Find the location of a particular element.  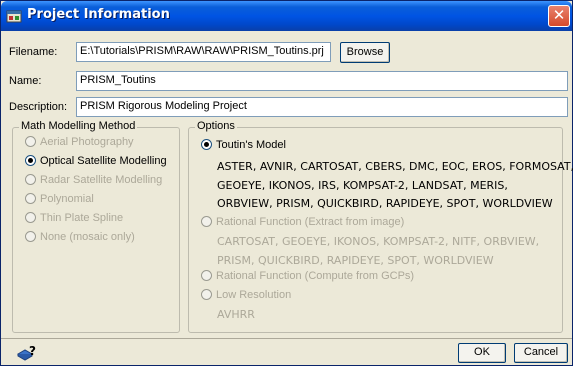

radio-label: Radar Satellite Modelling is located at coordinates (101, 180).